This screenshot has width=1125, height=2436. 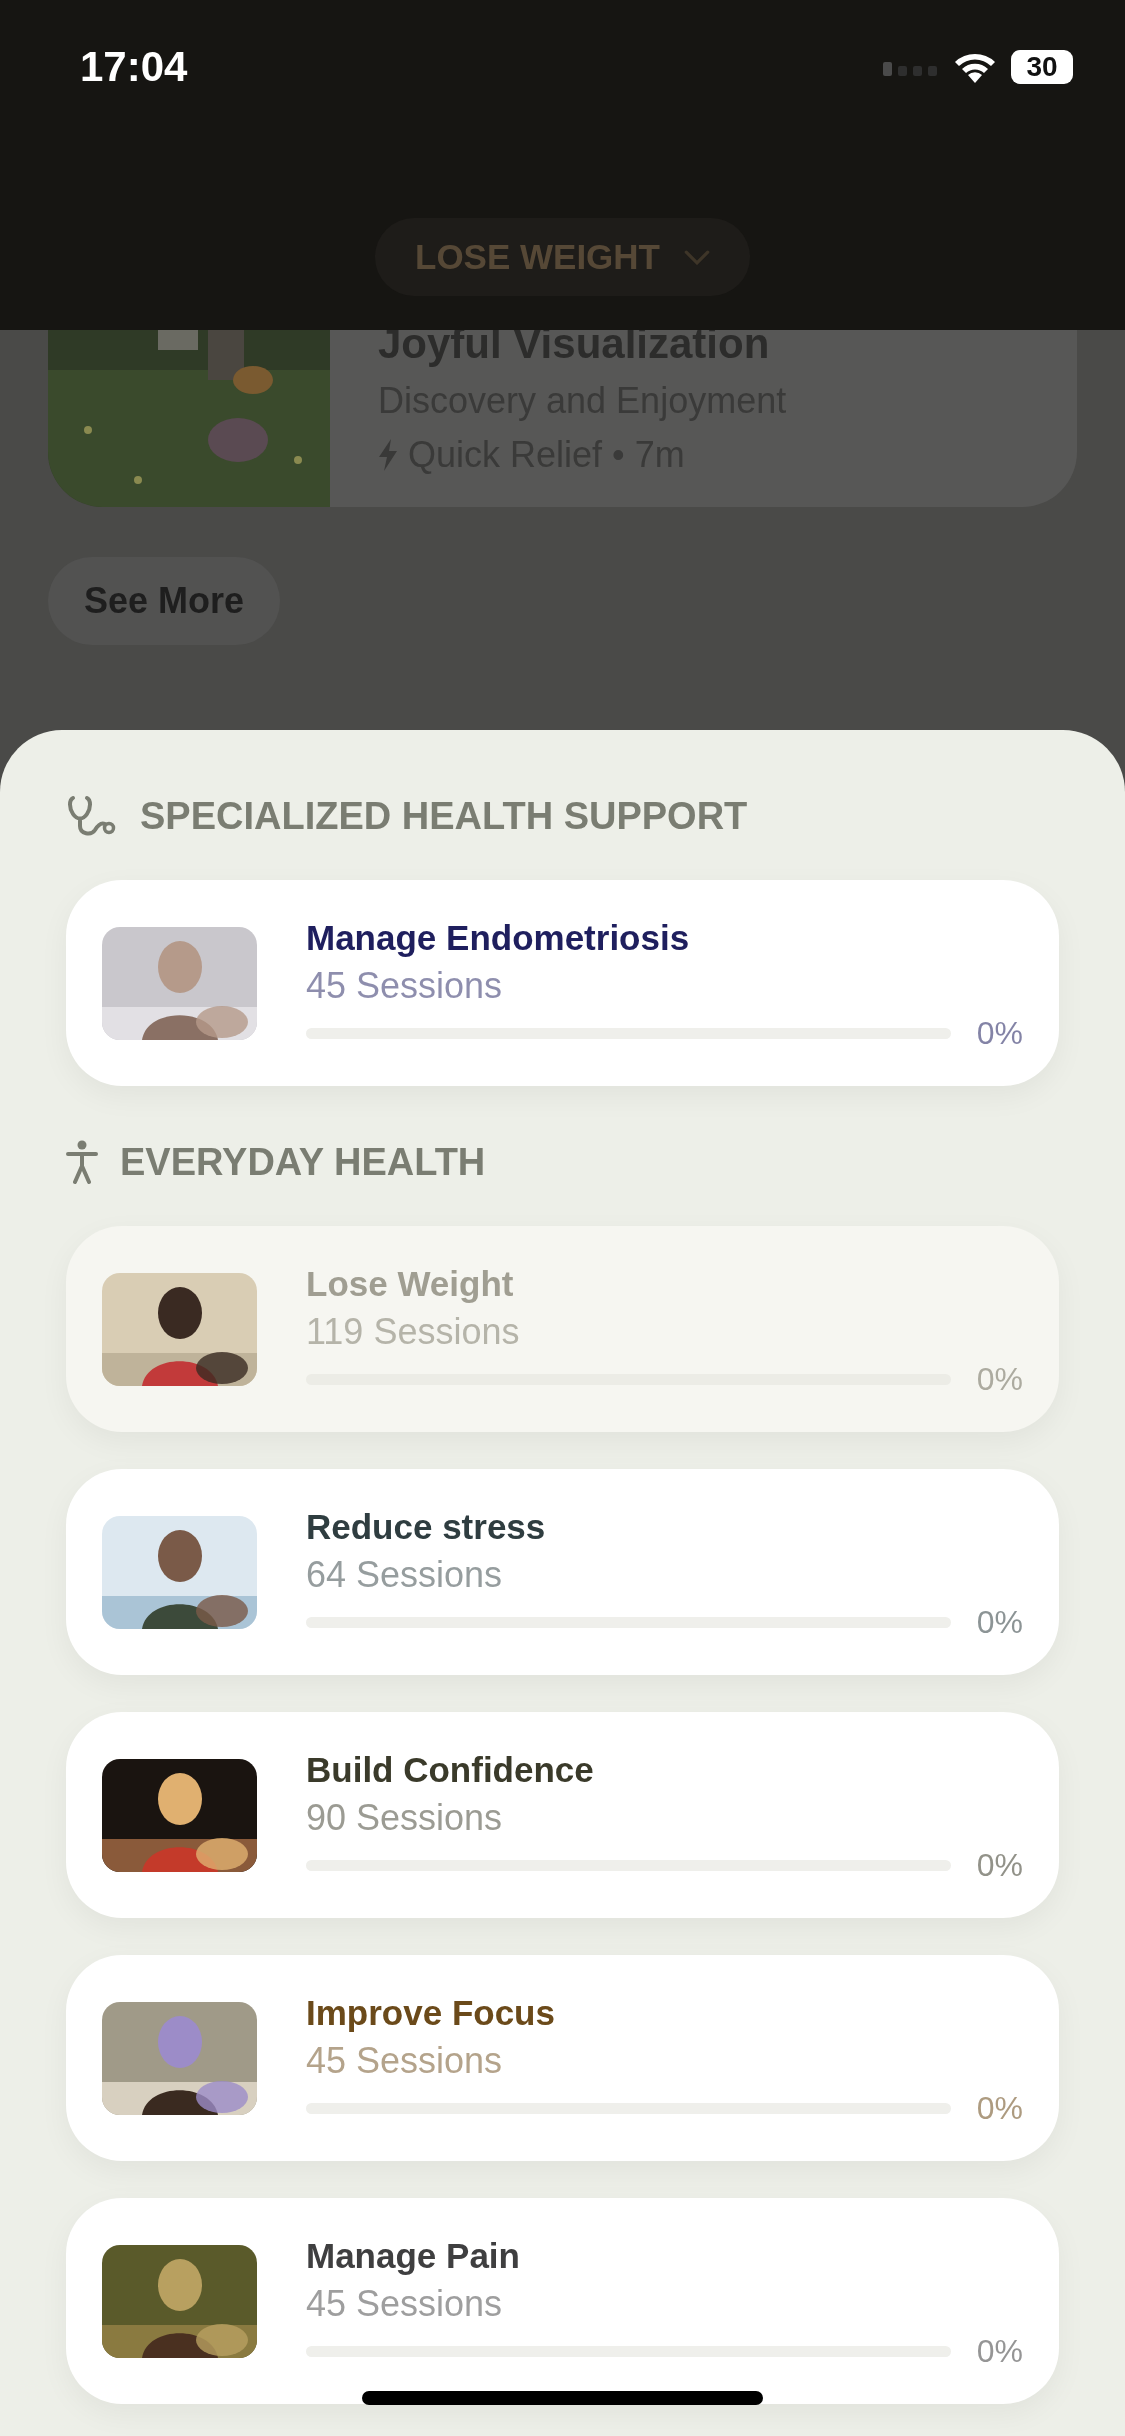 I want to click on program-card: Build Confidence 90 Sessions 0%, so click(x=562, y=1815).